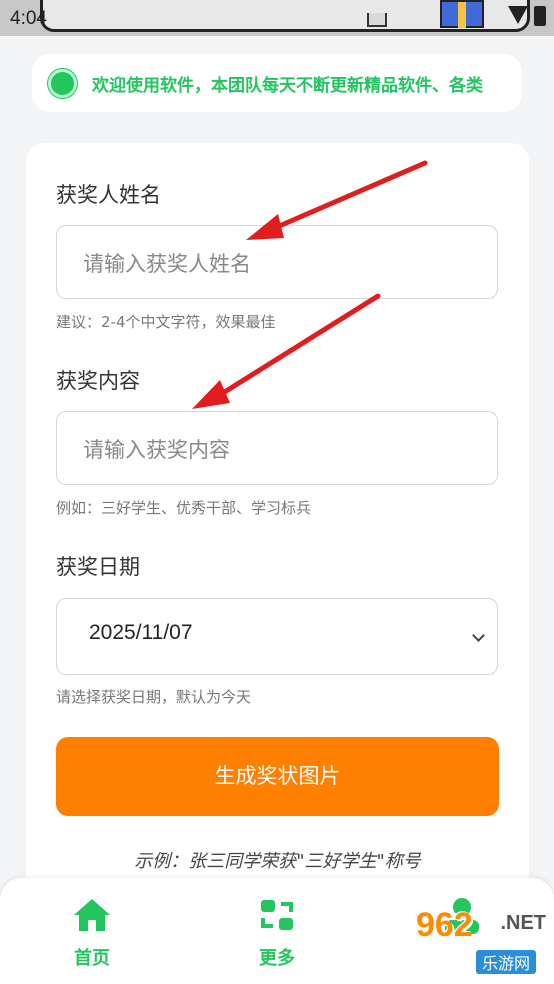 The height and width of the screenshot is (984, 554). What do you see at coordinates (277, 776) in the screenshot?
I see `generate-certificate-button: 生成奖状图片` at bounding box center [277, 776].